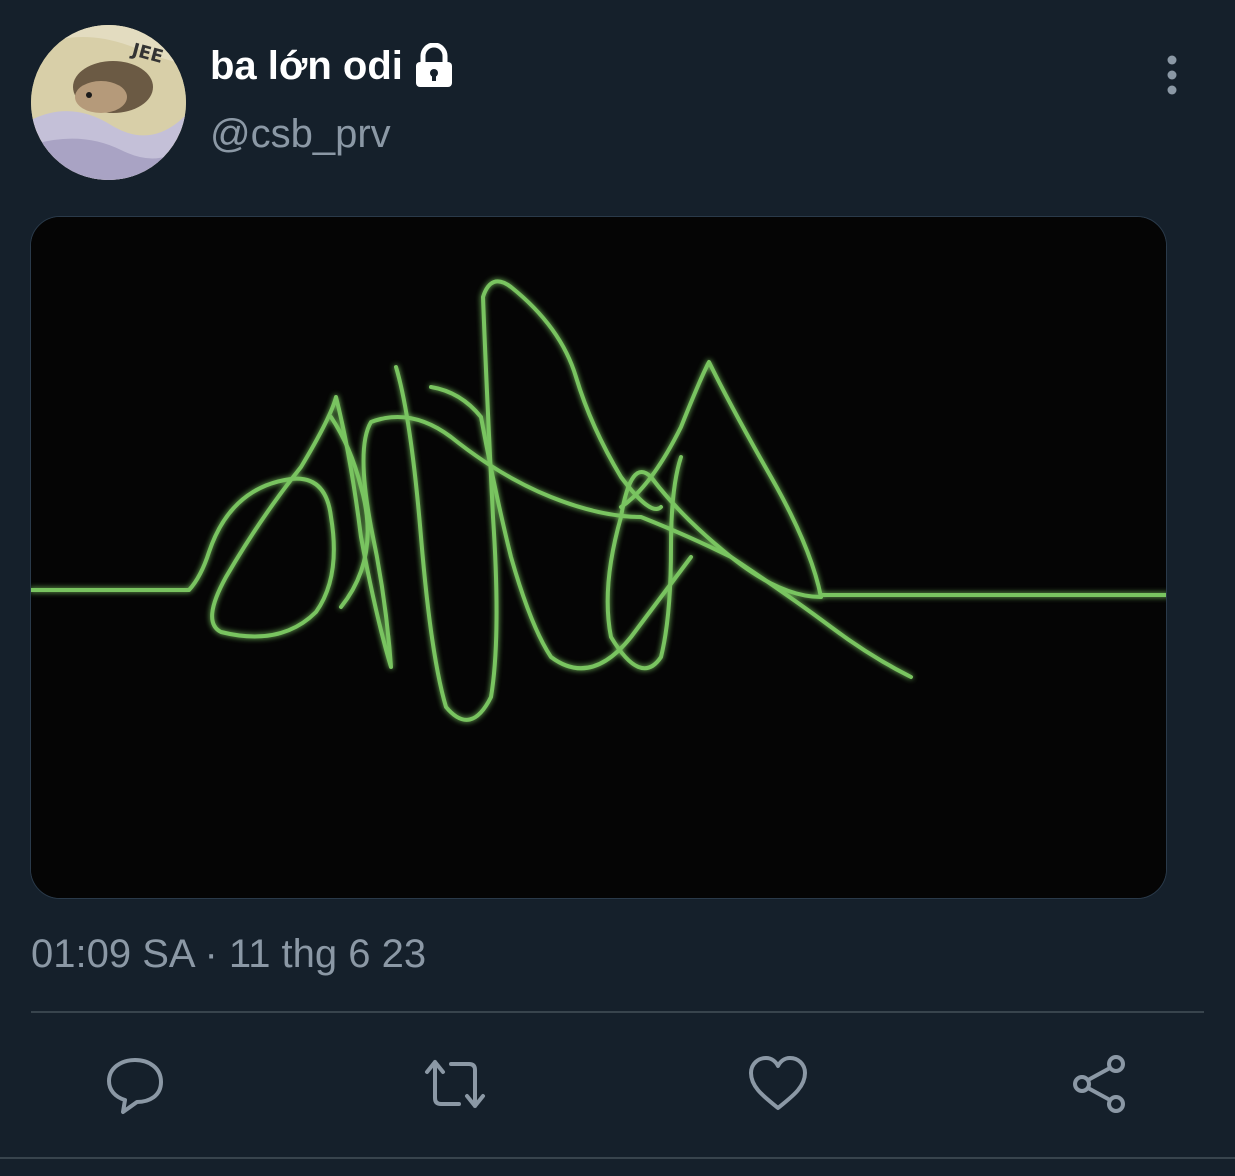 The height and width of the screenshot is (1176, 1235). I want to click on retweet-button, so click(455, 1084).